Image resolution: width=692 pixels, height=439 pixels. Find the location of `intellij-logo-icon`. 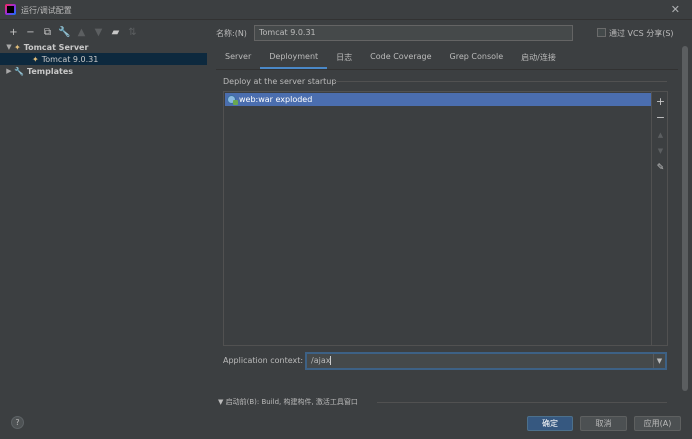

intellij-logo-icon is located at coordinates (10, 9).